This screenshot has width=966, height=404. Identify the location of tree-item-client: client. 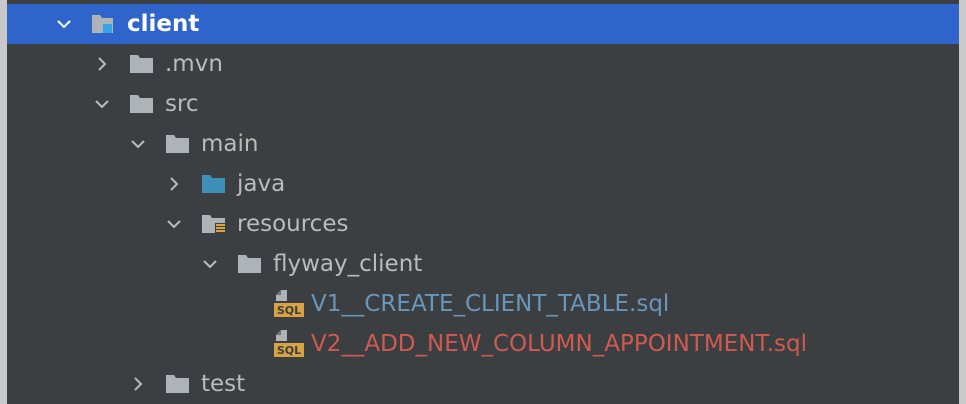
(483, 24).